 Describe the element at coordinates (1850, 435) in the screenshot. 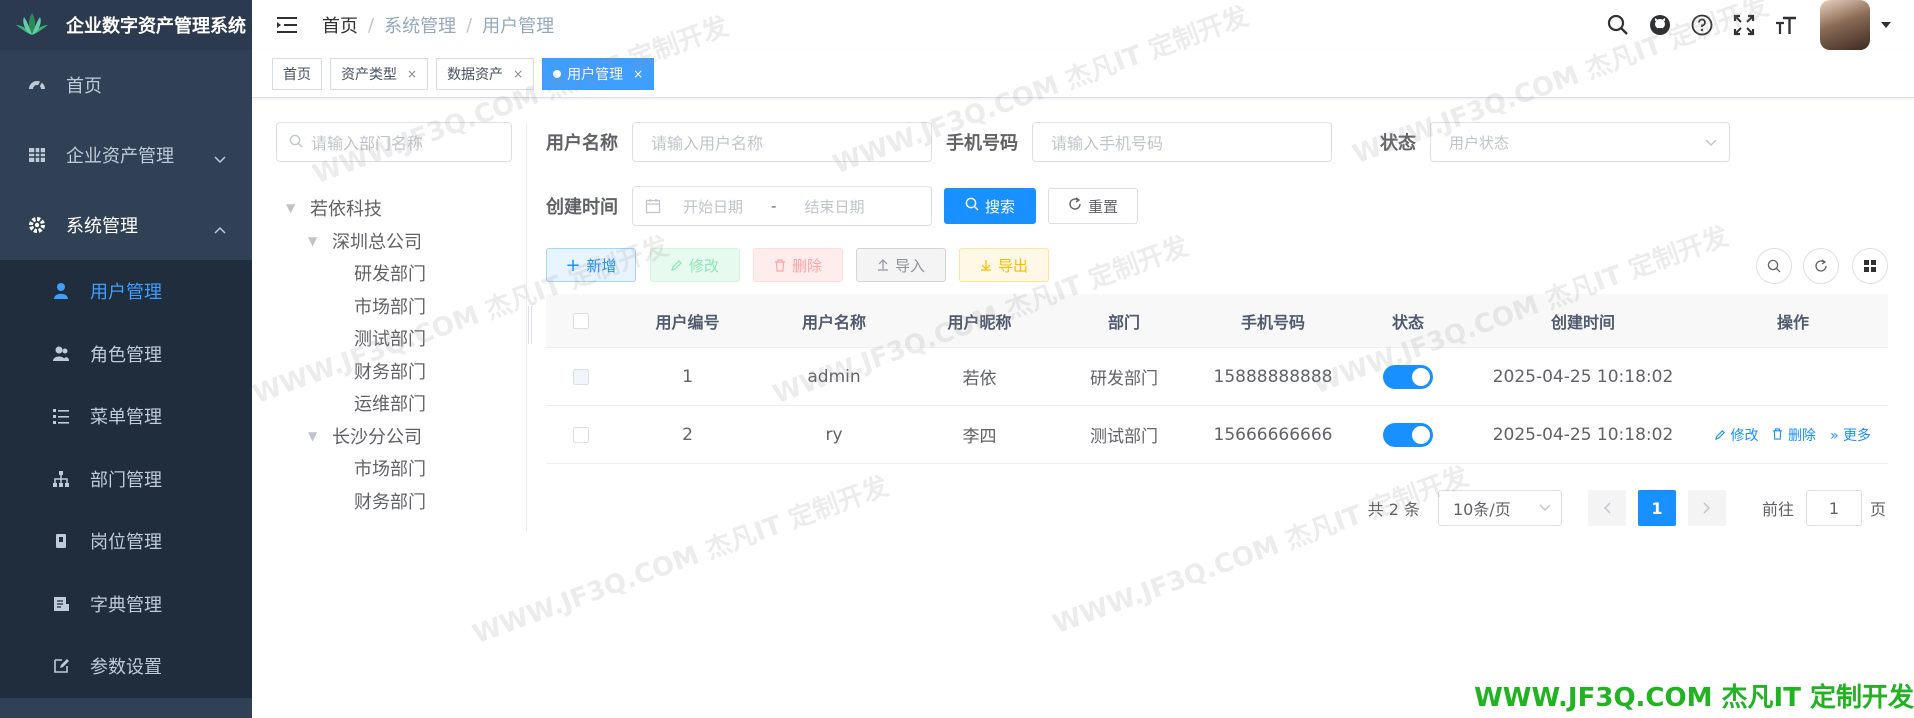

I see `row-more-button: » 更多` at that location.